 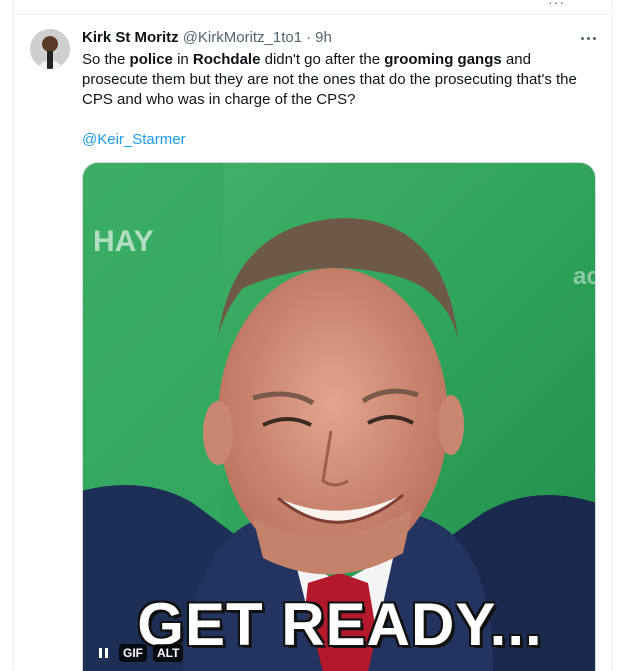 What do you see at coordinates (323, 38) in the screenshot?
I see `tweet-time: 9h` at bounding box center [323, 38].